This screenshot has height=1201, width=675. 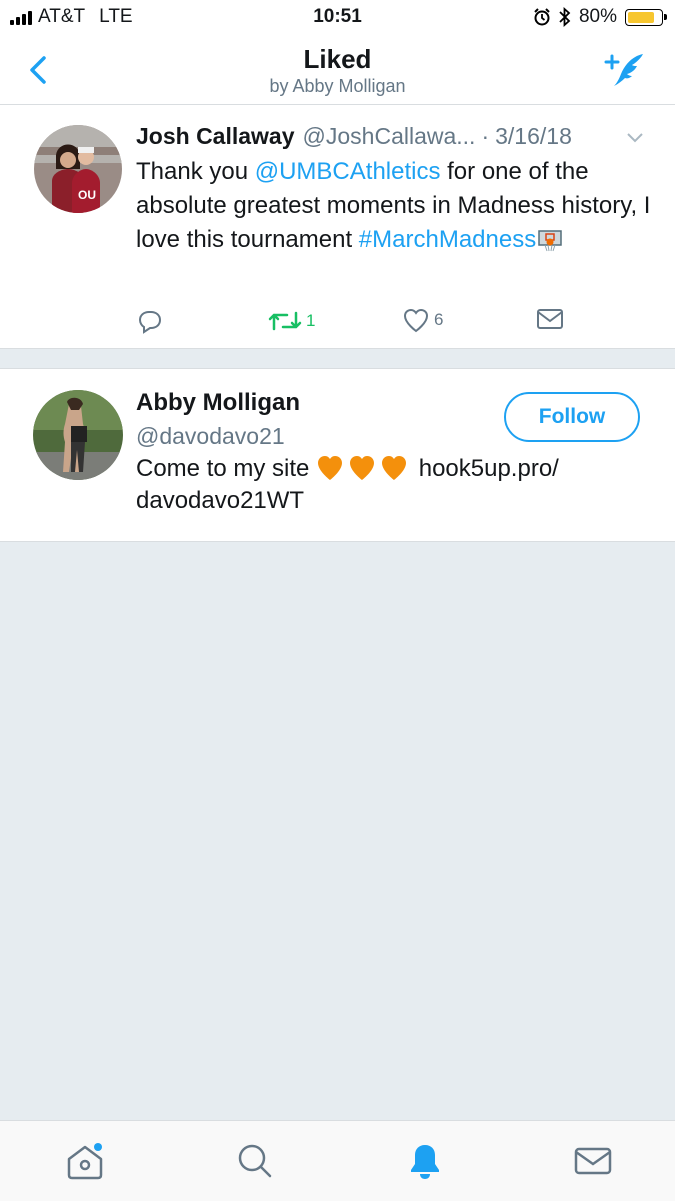 I want to click on tab-search, so click(x=255, y=1161).